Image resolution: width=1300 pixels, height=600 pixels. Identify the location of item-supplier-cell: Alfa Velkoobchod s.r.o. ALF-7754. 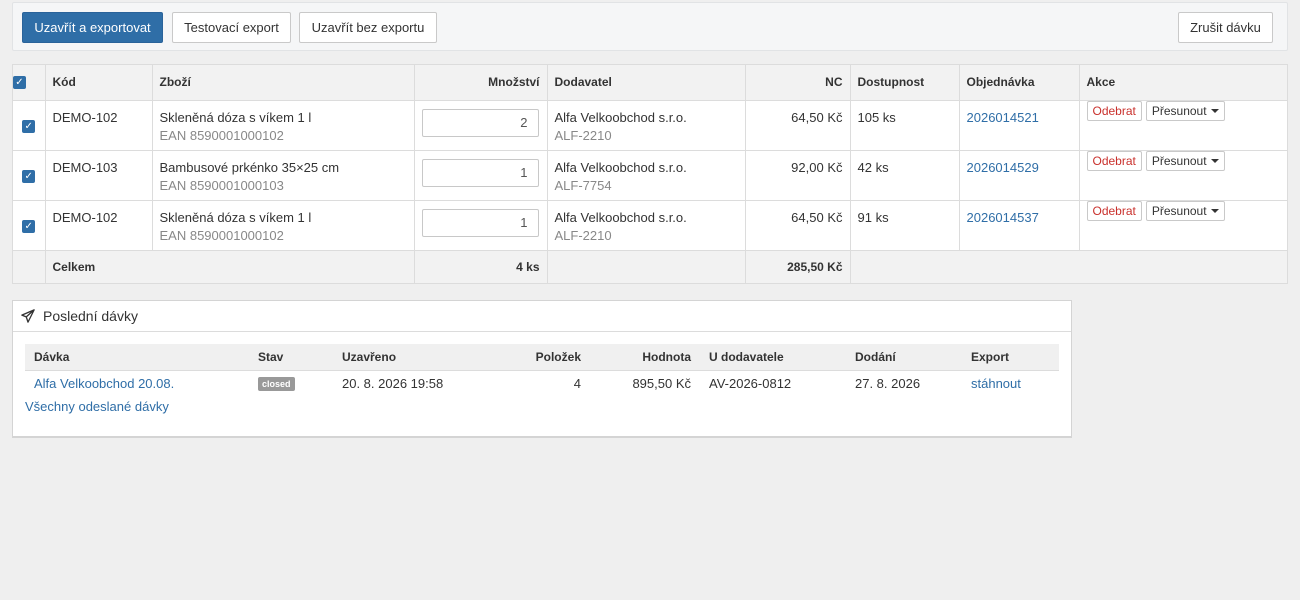
(646, 175).